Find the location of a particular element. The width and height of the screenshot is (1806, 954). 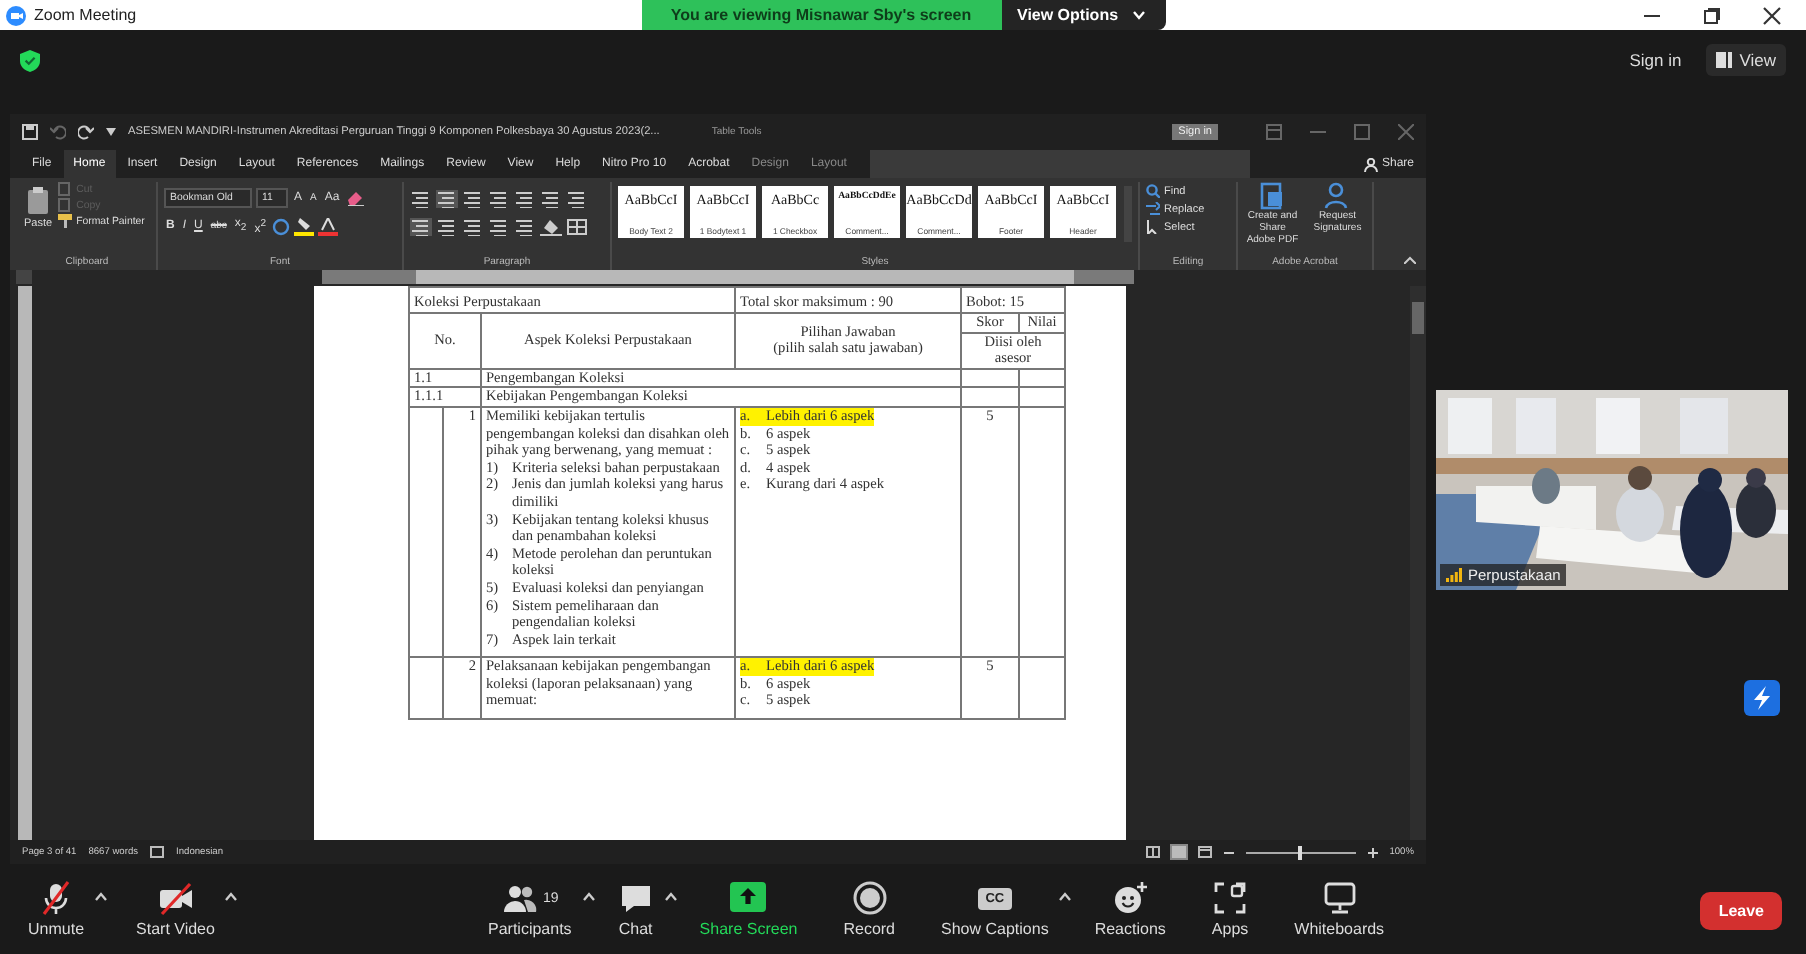

microphone-muted-icon is located at coordinates (56, 898).